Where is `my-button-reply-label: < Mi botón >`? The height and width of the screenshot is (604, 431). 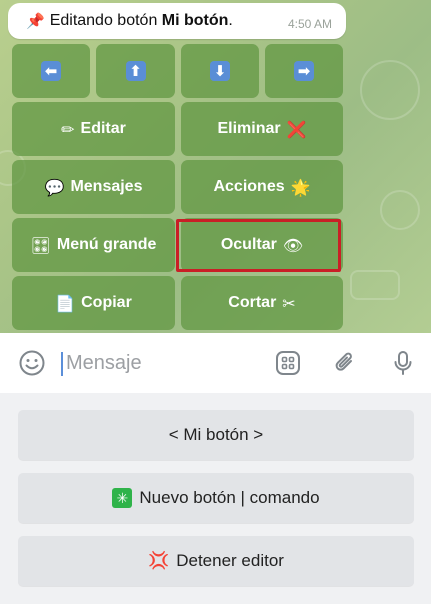 my-button-reply-label: < Mi botón > is located at coordinates (216, 434).